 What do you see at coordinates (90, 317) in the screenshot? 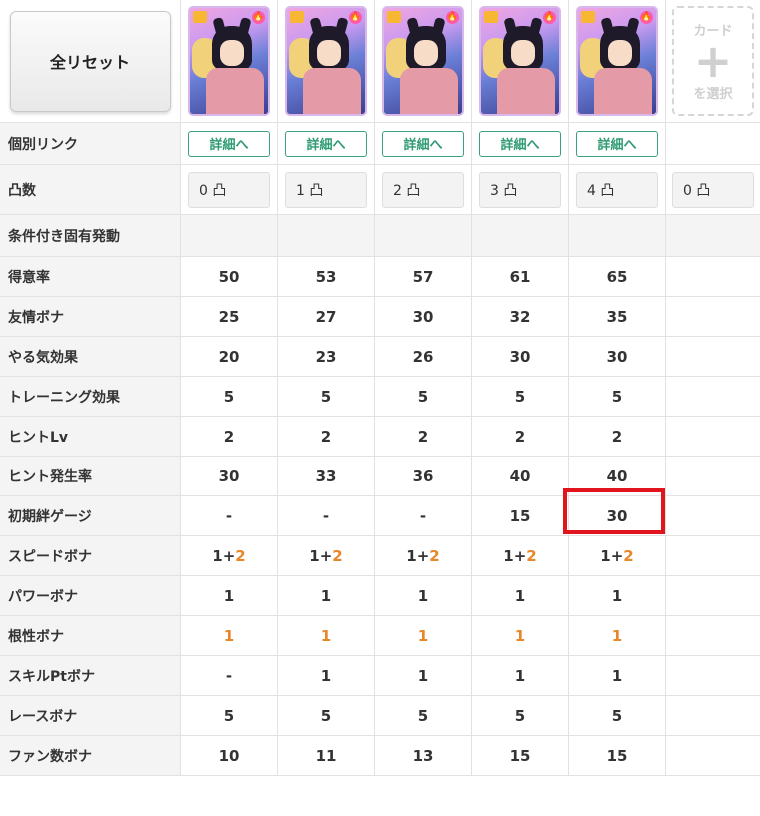
I see `row-label-yujo: 友情ボナ` at bounding box center [90, 317].